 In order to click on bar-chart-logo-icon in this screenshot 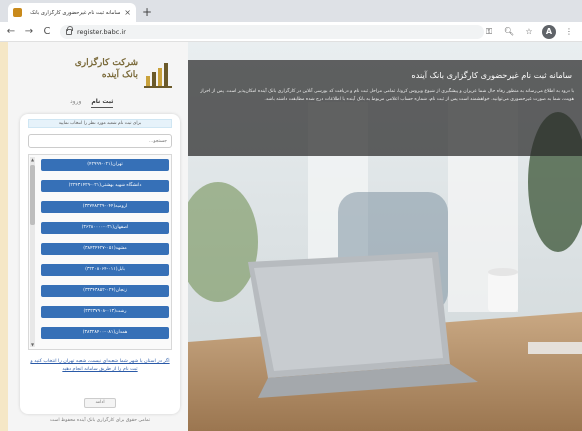, I will do `click(158, 75)`.